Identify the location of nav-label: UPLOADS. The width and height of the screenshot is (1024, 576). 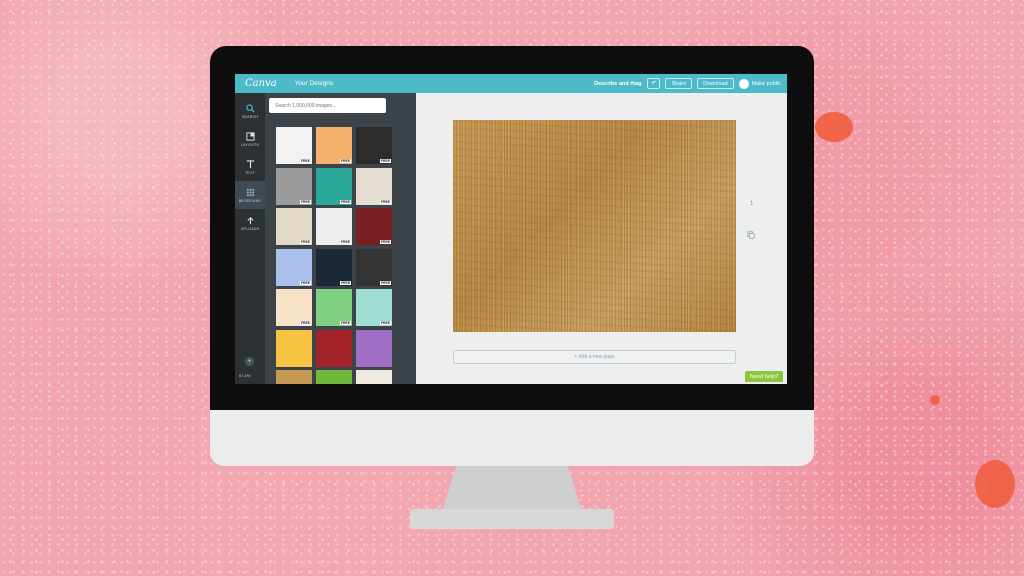
(250, 229).